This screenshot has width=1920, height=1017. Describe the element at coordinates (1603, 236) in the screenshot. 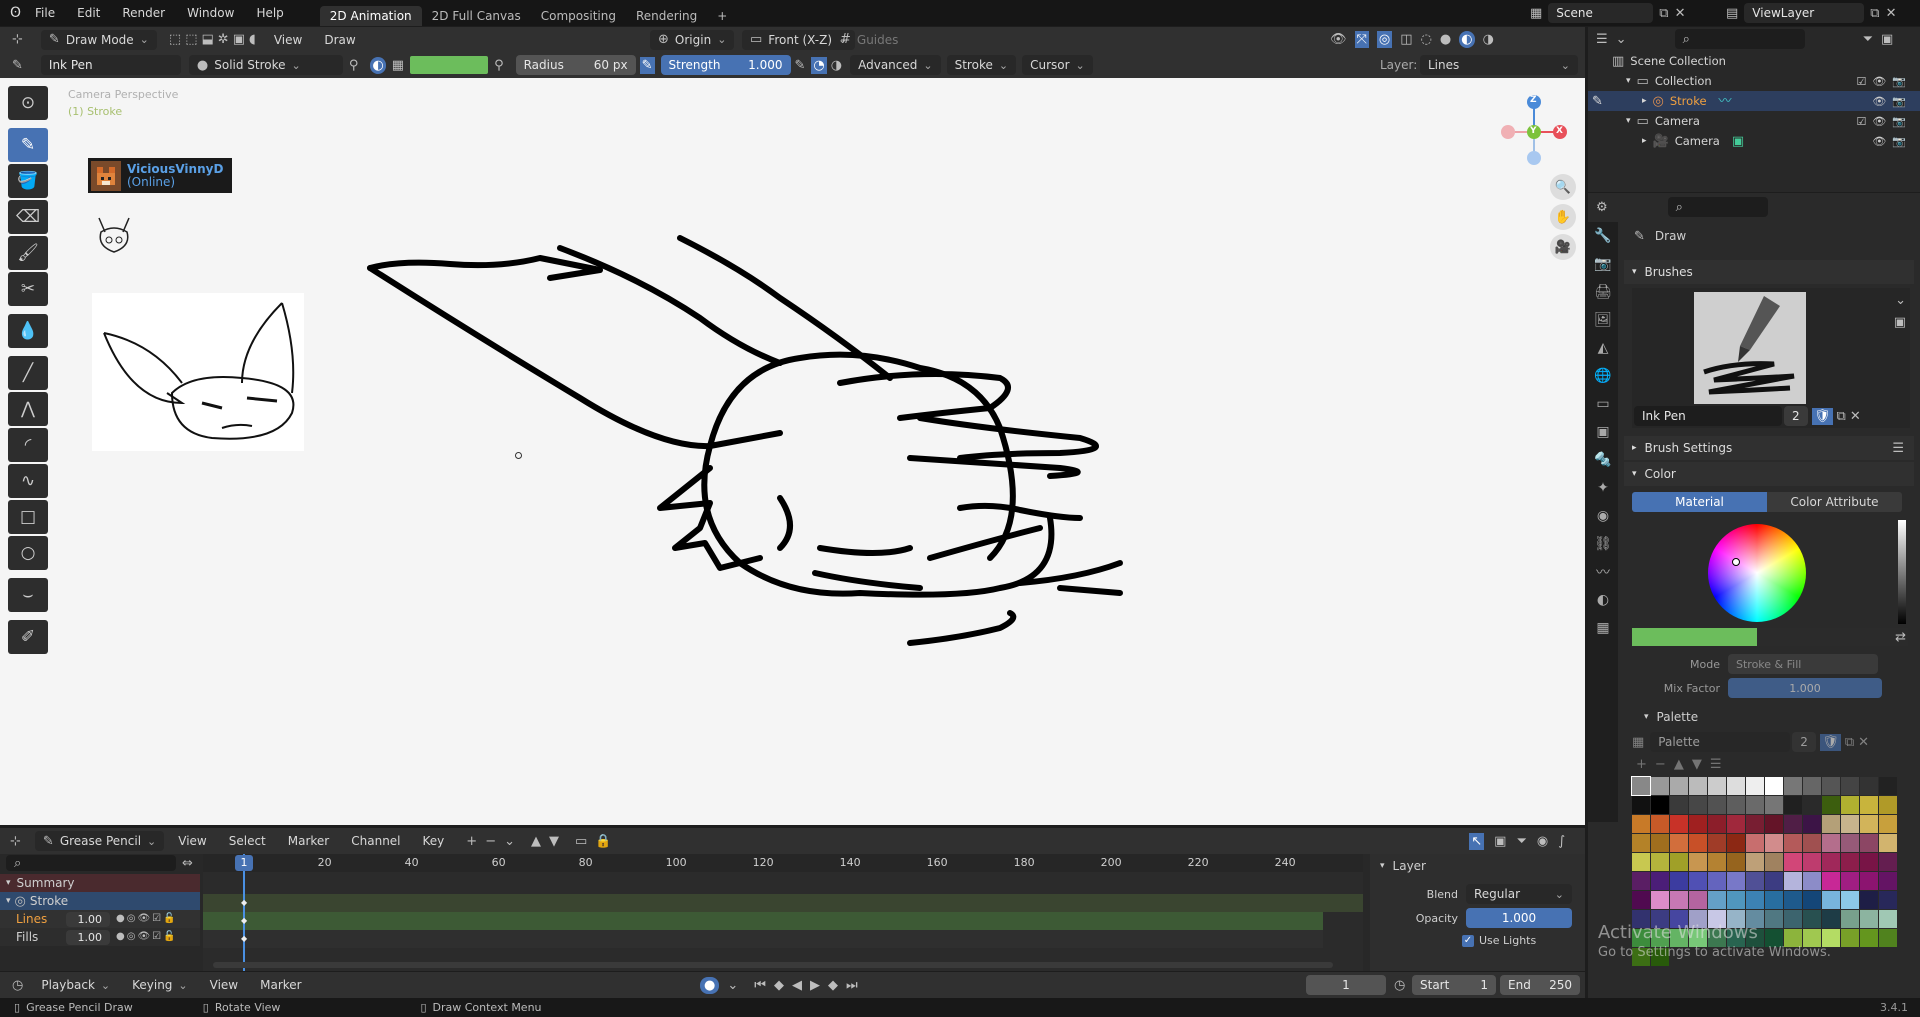

I see `tool-tab-icon: 🔧` at that location.